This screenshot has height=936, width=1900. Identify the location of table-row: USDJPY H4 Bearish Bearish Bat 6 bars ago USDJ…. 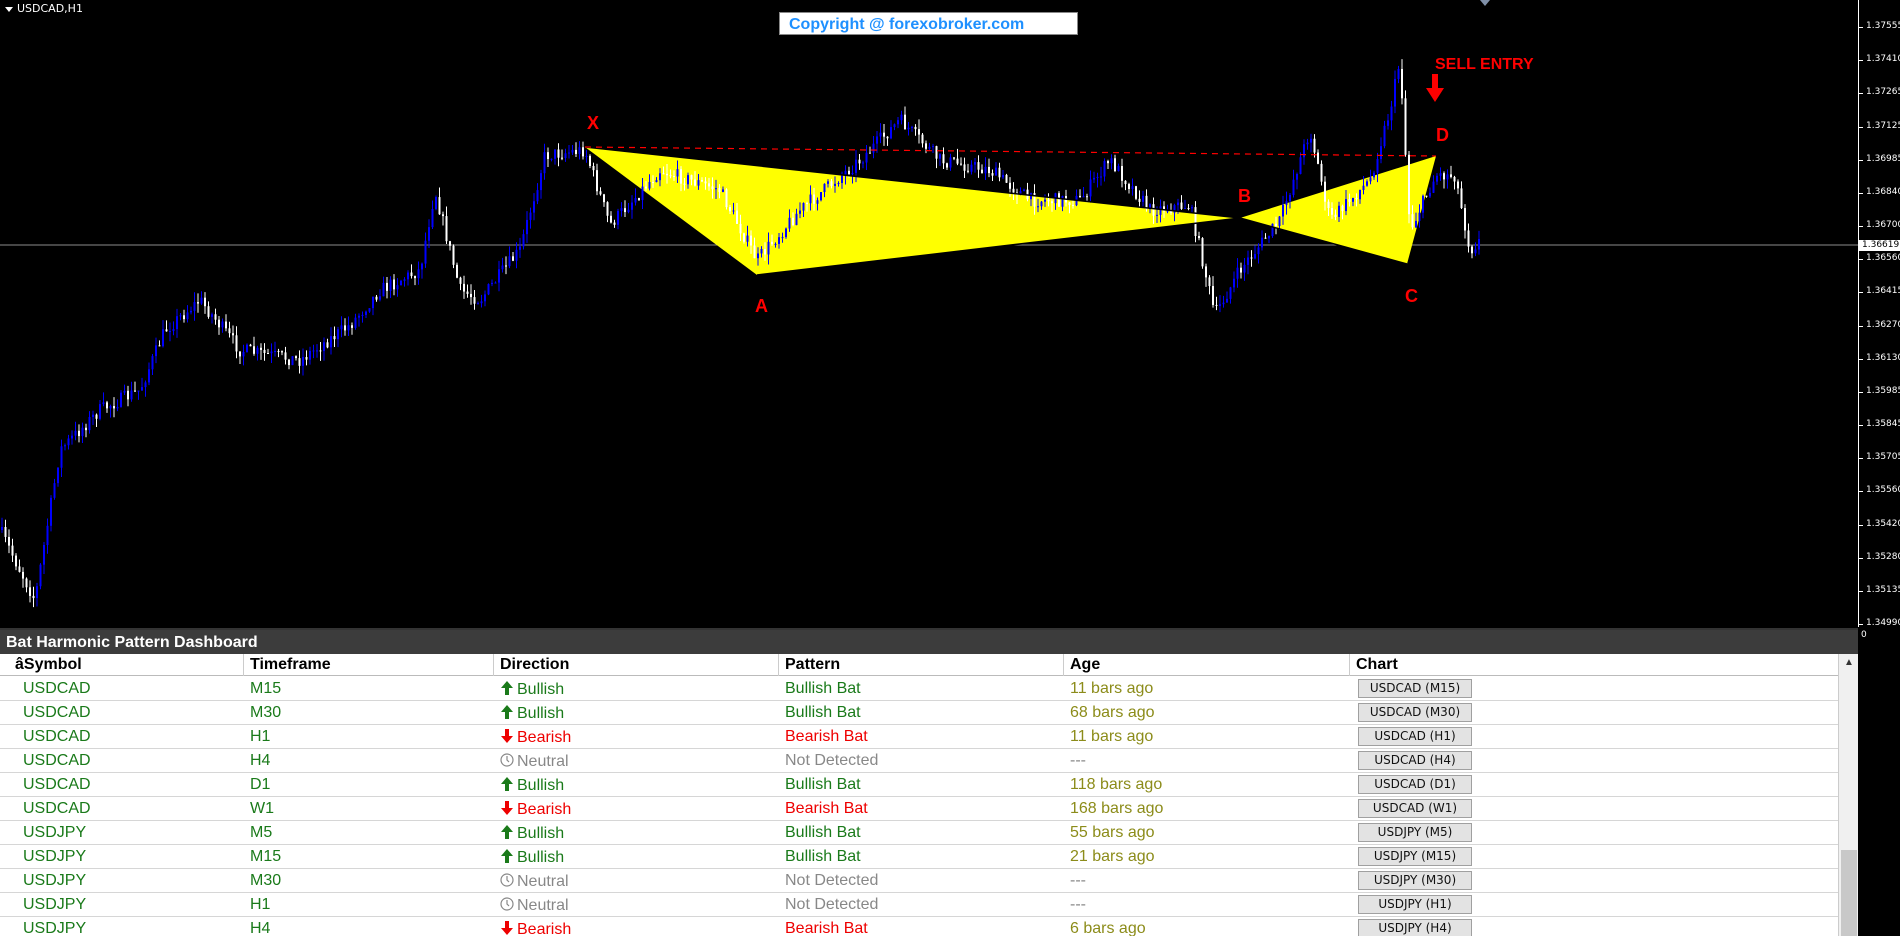
(919, 926).